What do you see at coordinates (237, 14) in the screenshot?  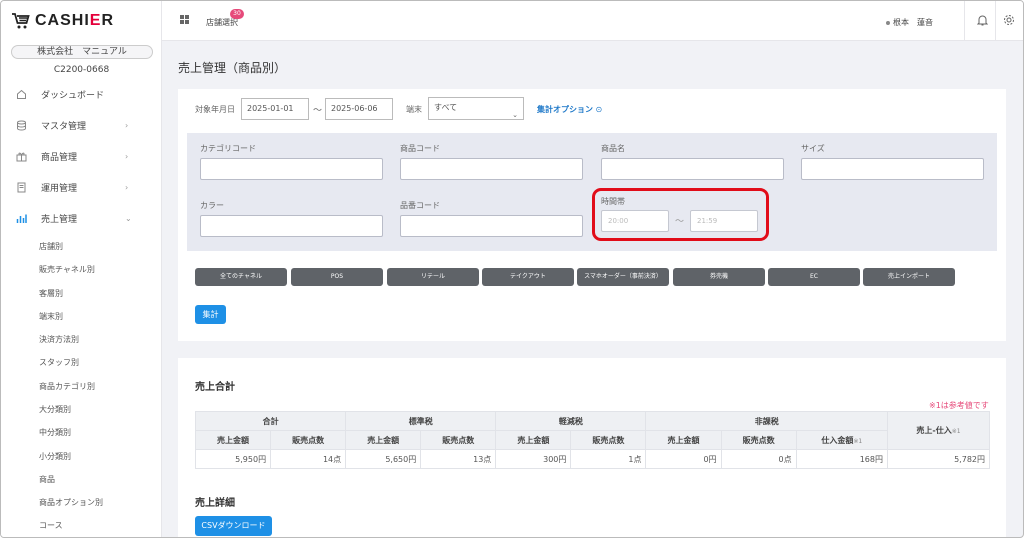 I see `store-count-badge: 30` at bounding box center [237, 14].